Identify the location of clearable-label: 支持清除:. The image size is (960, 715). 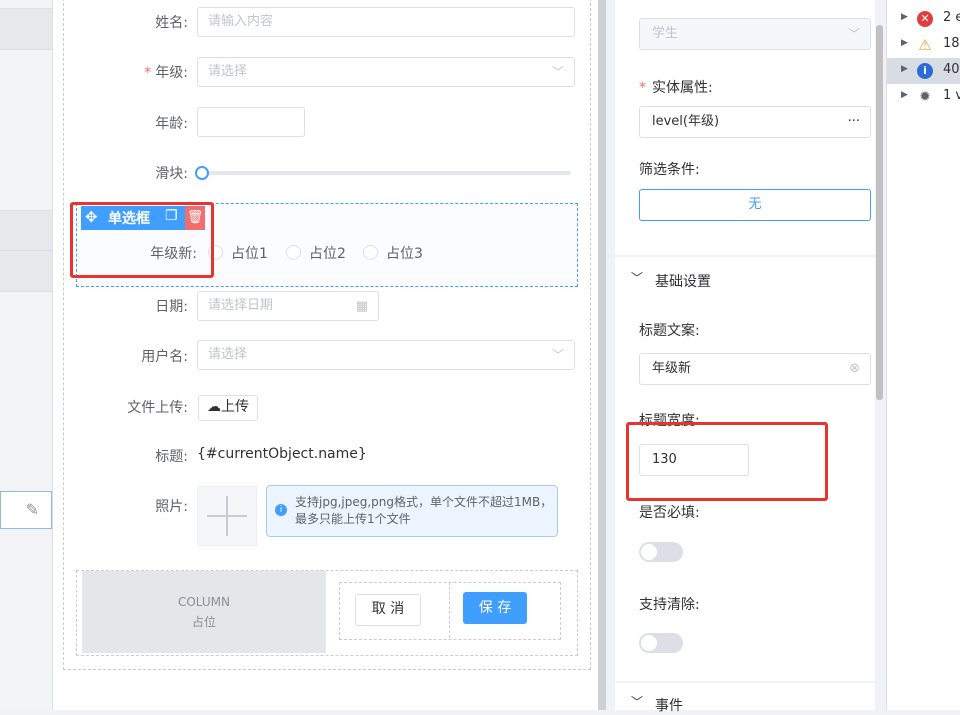
(669, 605).